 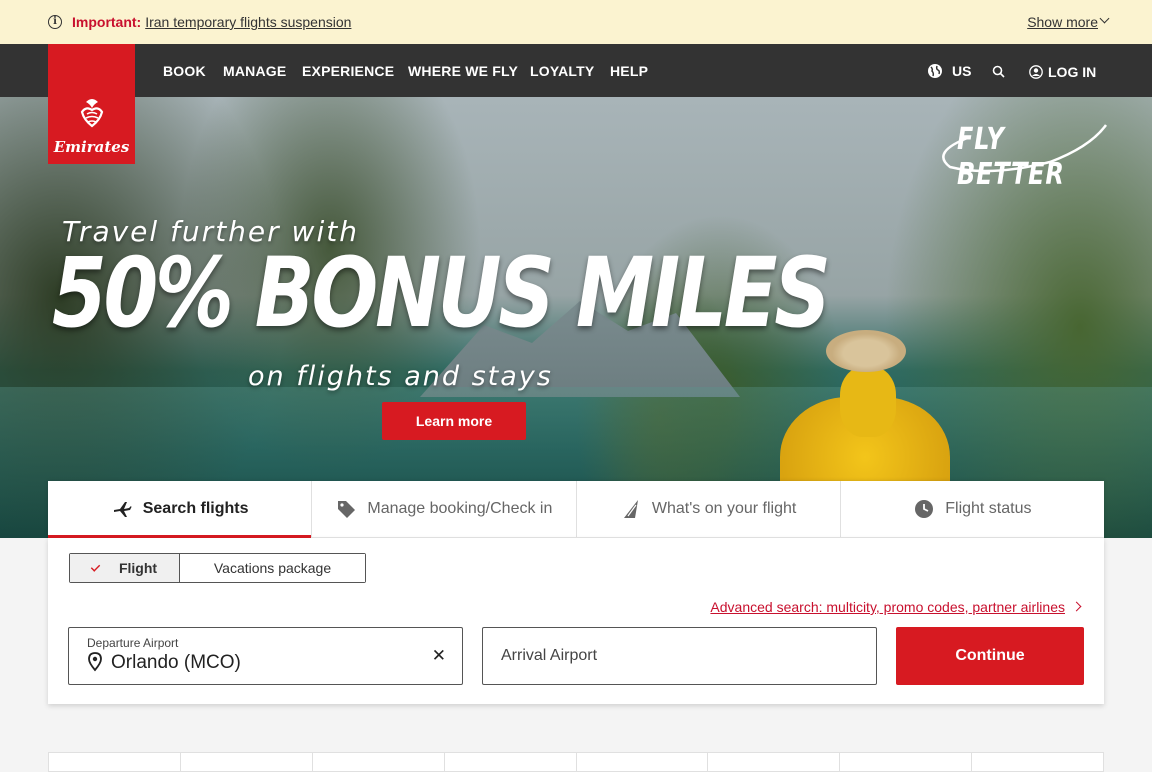 I want to click on login-label: LOG IN, so click(x=1072, y=72).